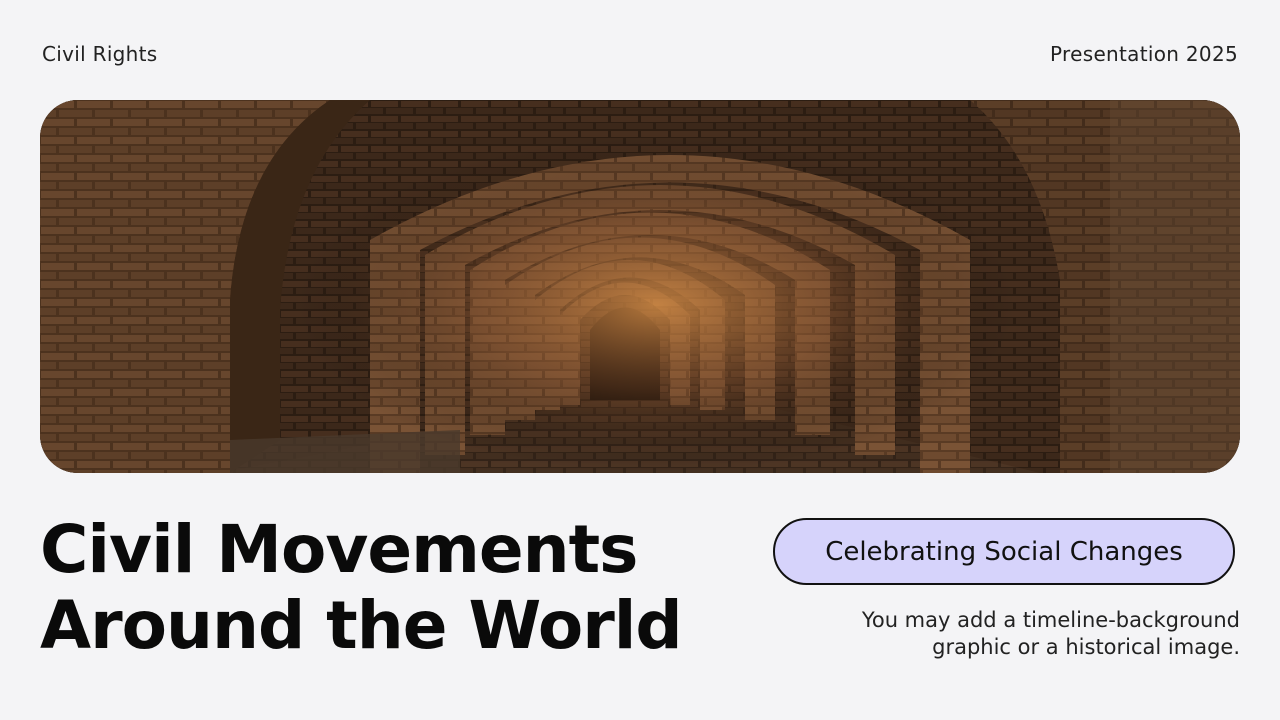 This screenshot has height=720, width=1280. I want to click on slide-title: Civil Movements Around the World, so click(400, 588).